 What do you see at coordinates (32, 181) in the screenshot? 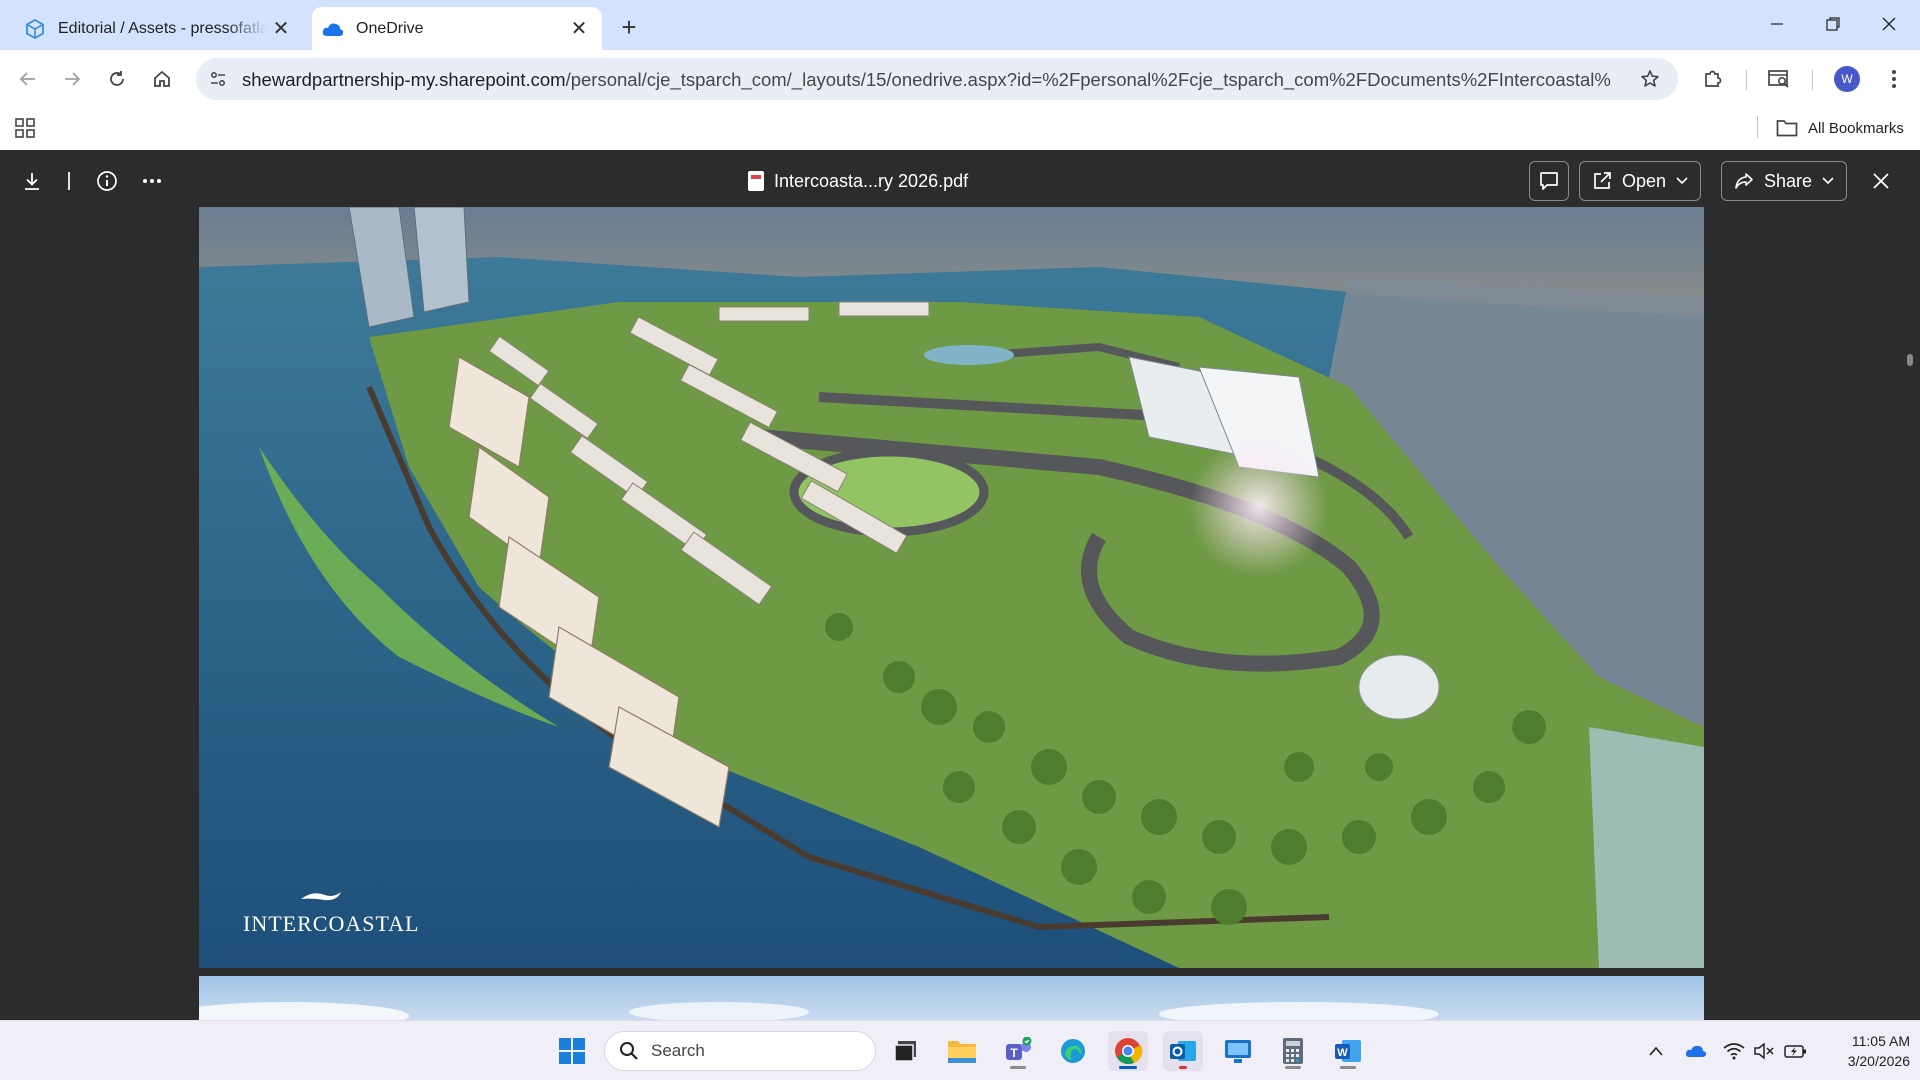
I see `download-icon` at bounding box center [32, 181].